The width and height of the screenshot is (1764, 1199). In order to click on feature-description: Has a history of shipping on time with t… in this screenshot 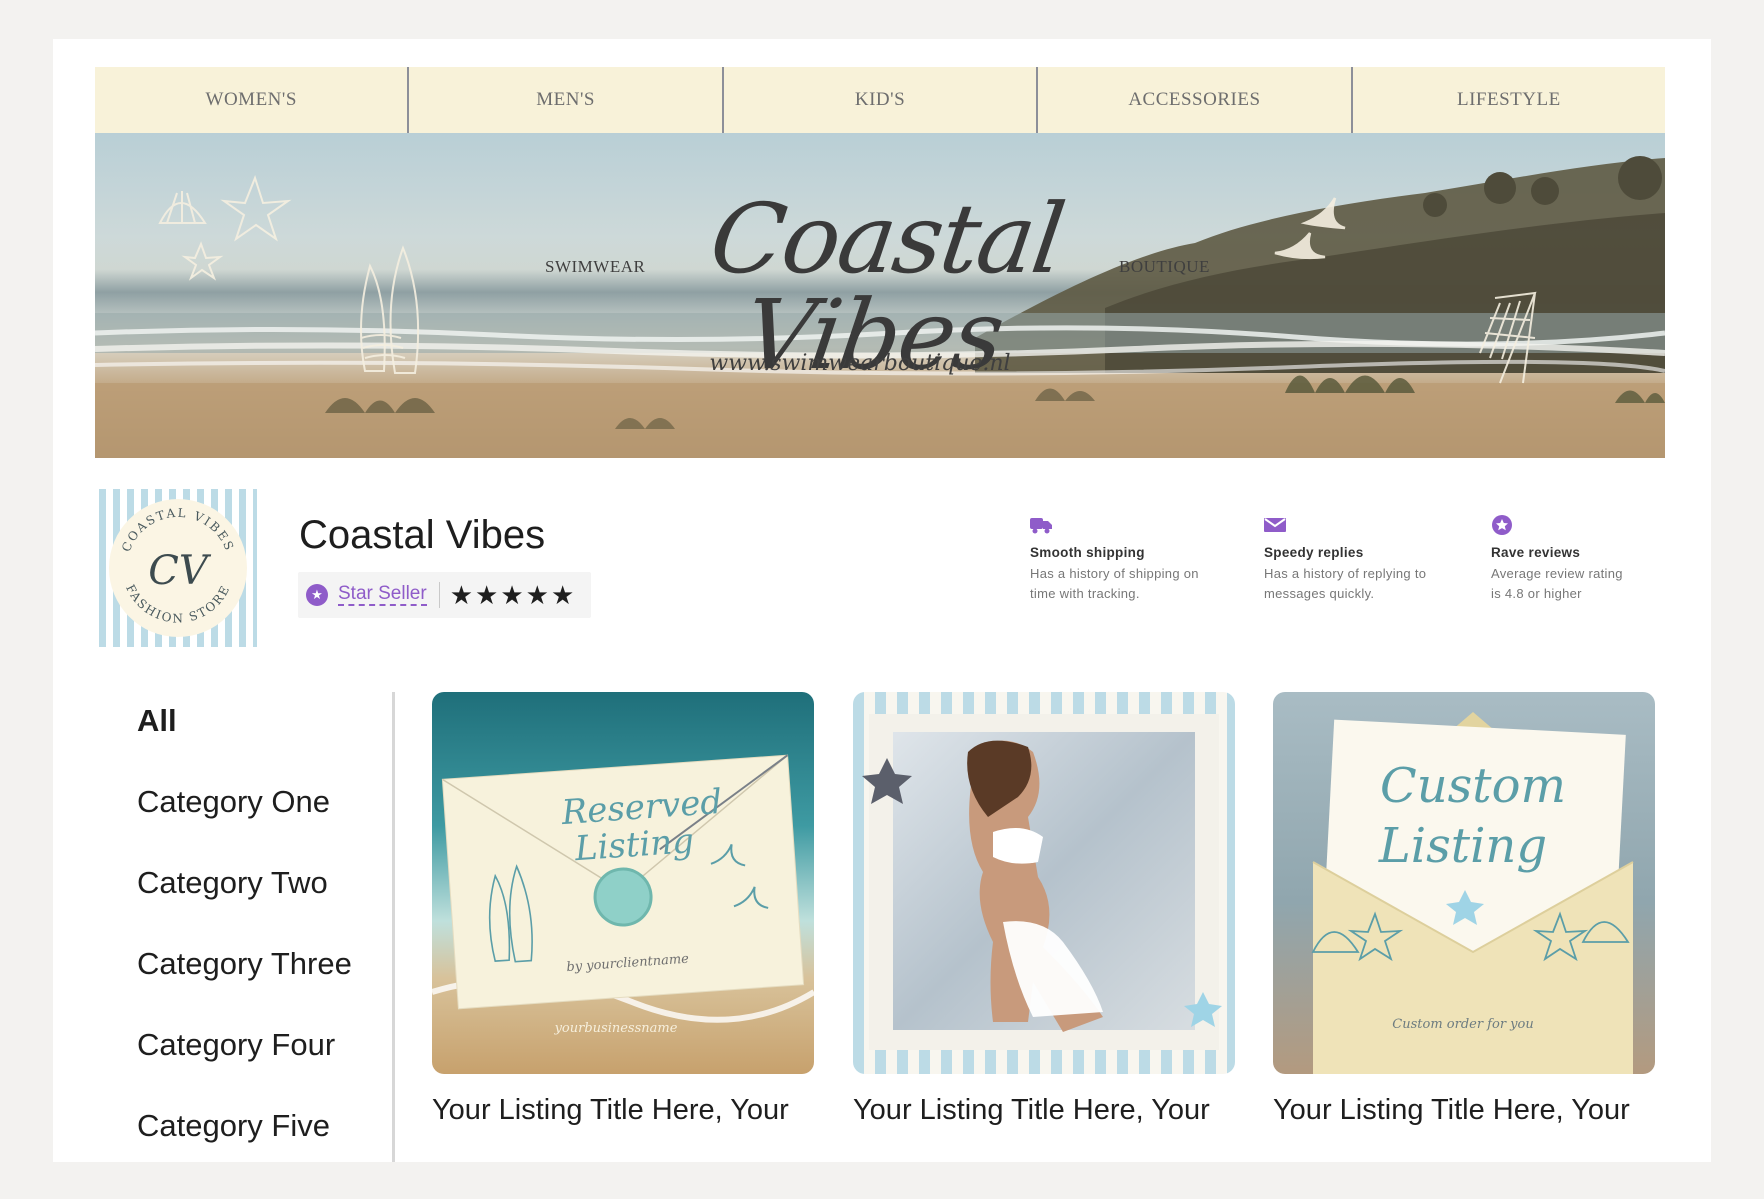, I will do `click(1130, 584)`.